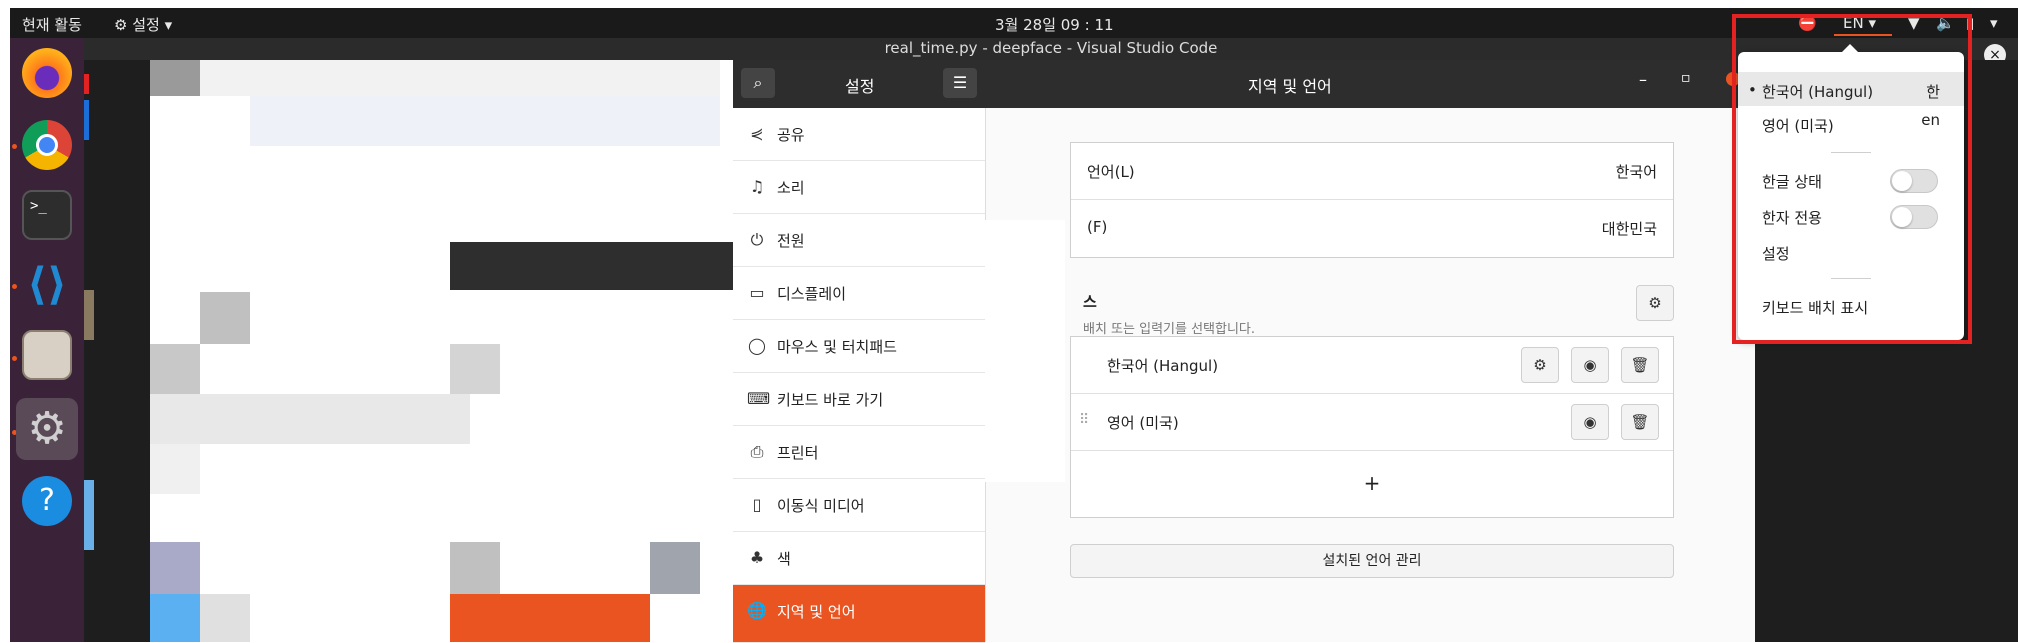  Describe the element at coordinates (47, 355) in the screenshot. I see `files-icon` at that location.